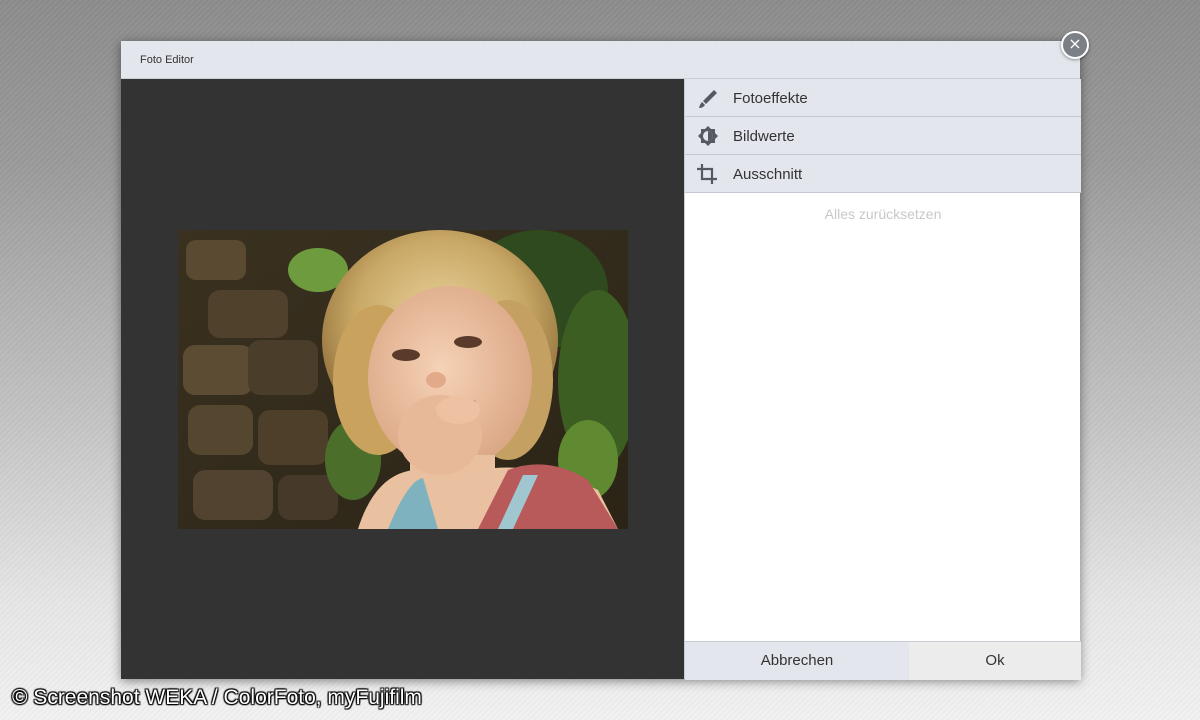 Image resolution: width=1200 pixels, height=720 pixels. What do you see at coordinates (600, 60) in the screenshot?
I see `dialog-titlebar: Foto Editor` at bounding box center [600, 60].